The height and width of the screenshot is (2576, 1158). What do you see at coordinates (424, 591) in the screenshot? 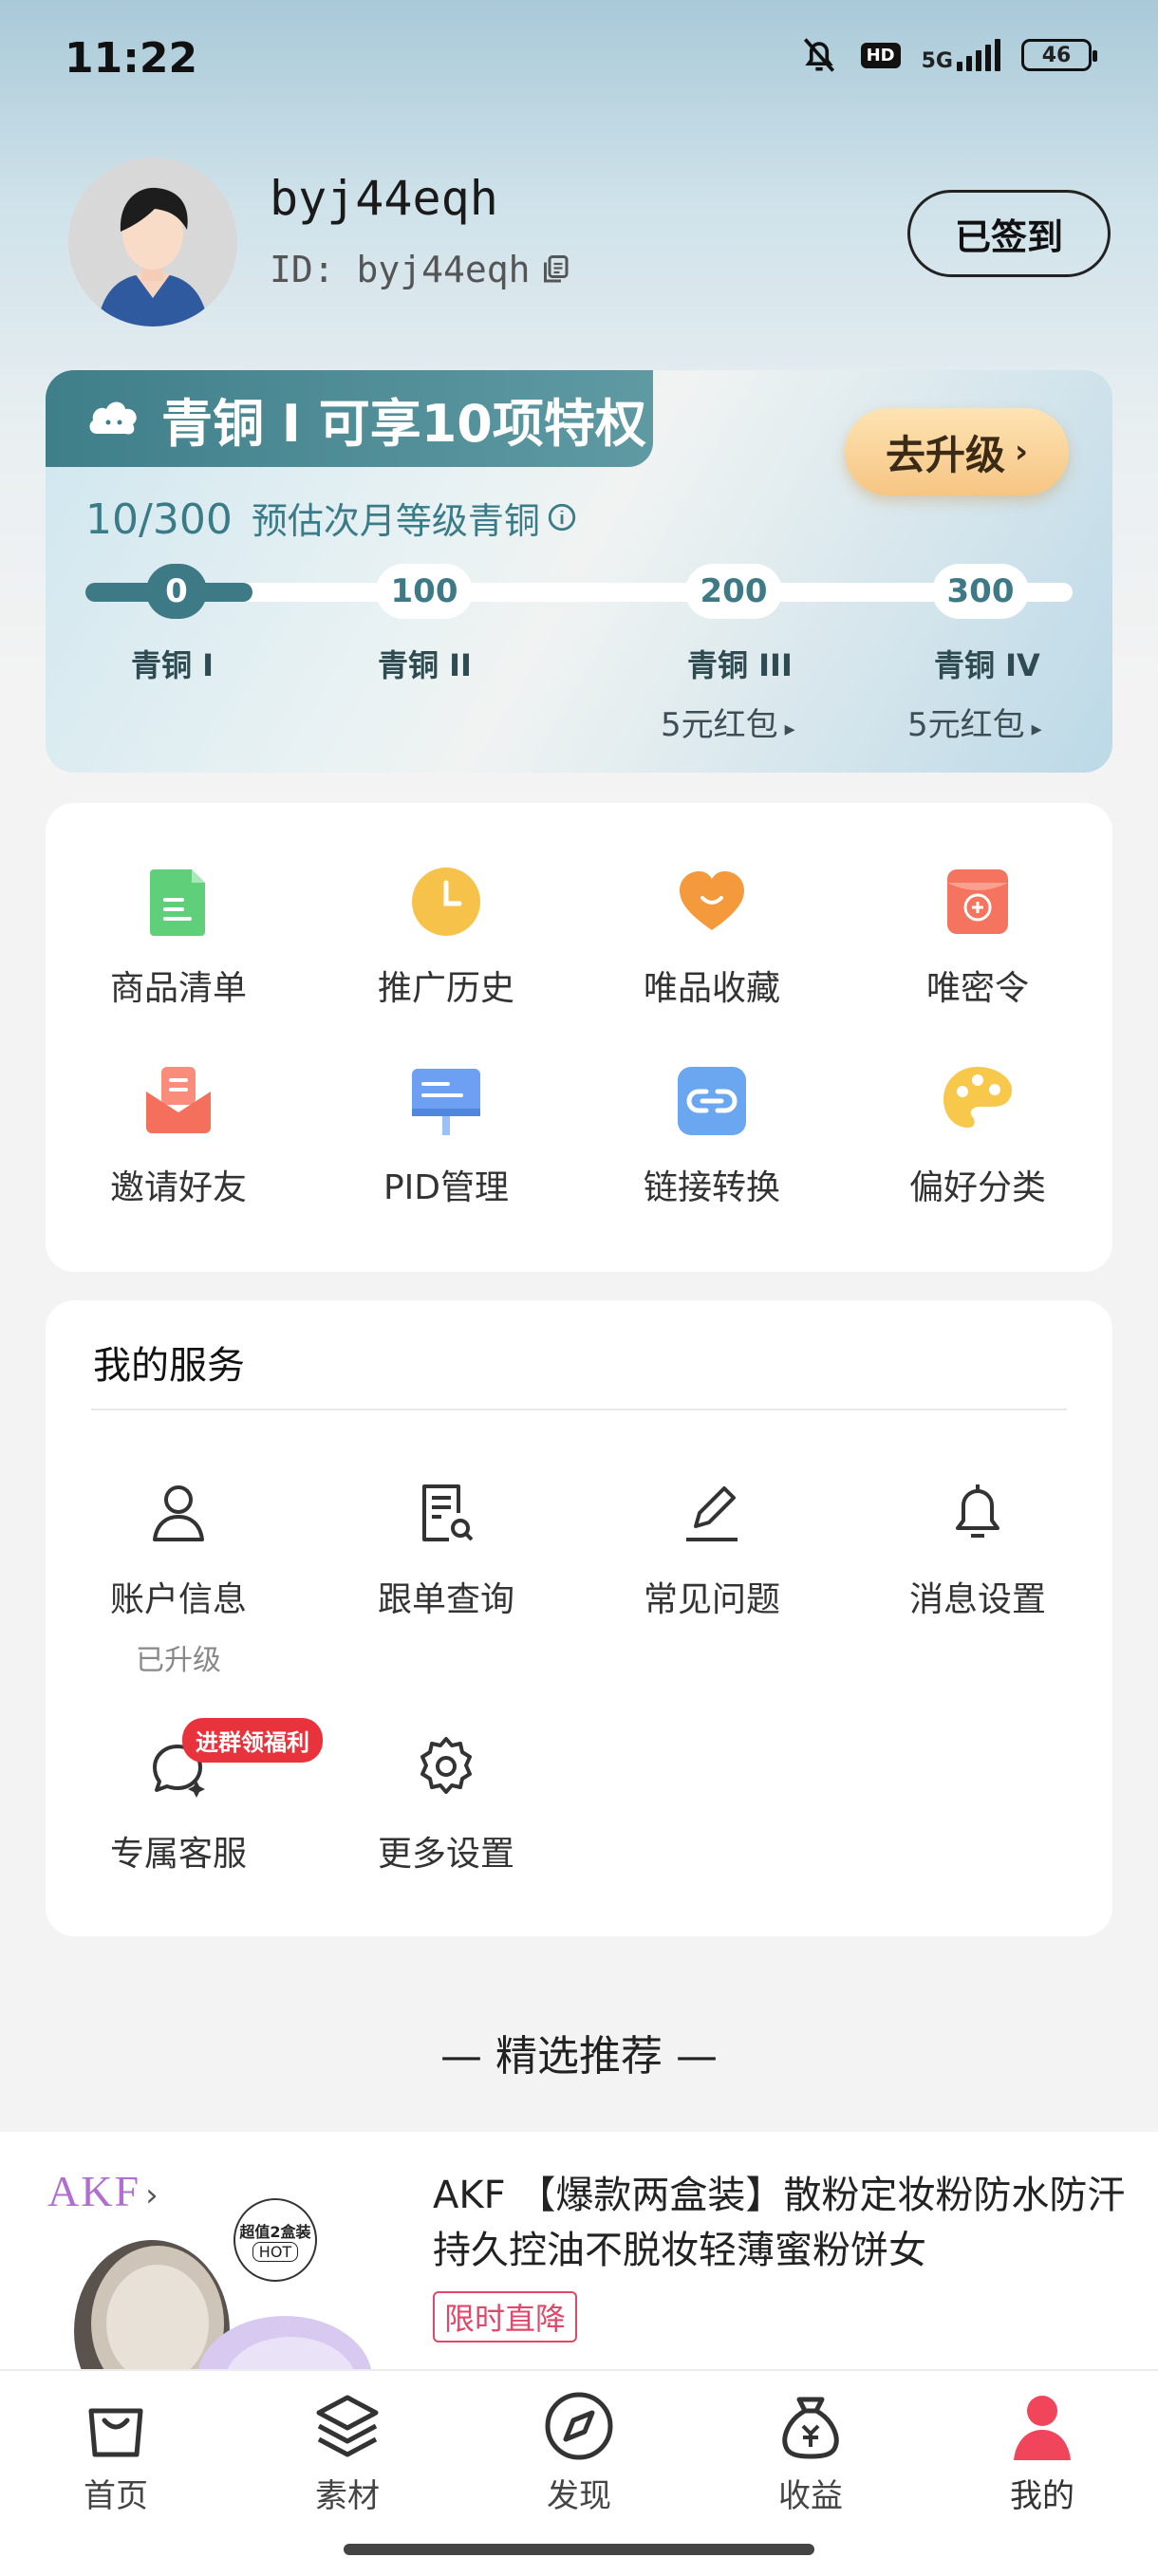
I see `level-node-2: 100` at bounding box center [424, 591].